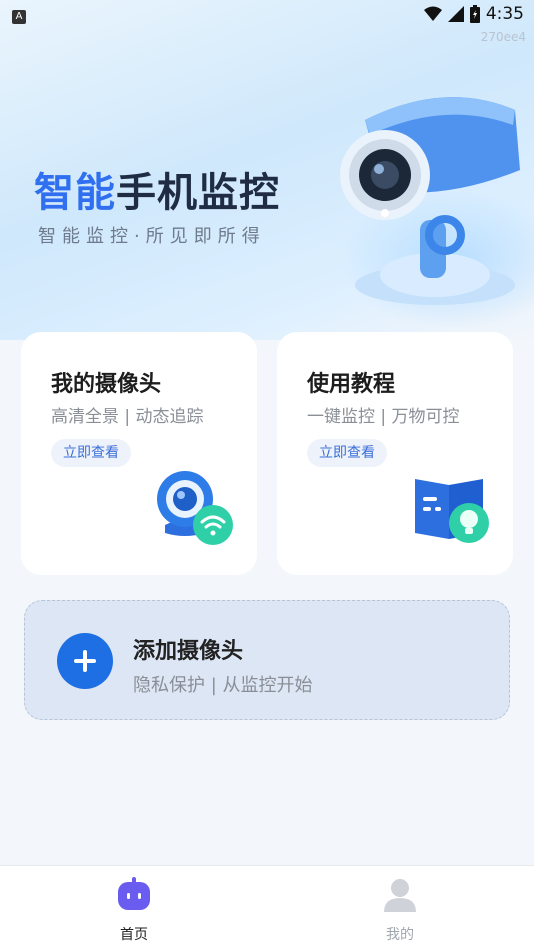 Image resolution: width=534 pixels, height=950 pixels. What do you see at coordinates (383, 417) in the screenshot?
I see `card-subtitle: 一键监控 | 万物可控` at bounding box center [383, 417].